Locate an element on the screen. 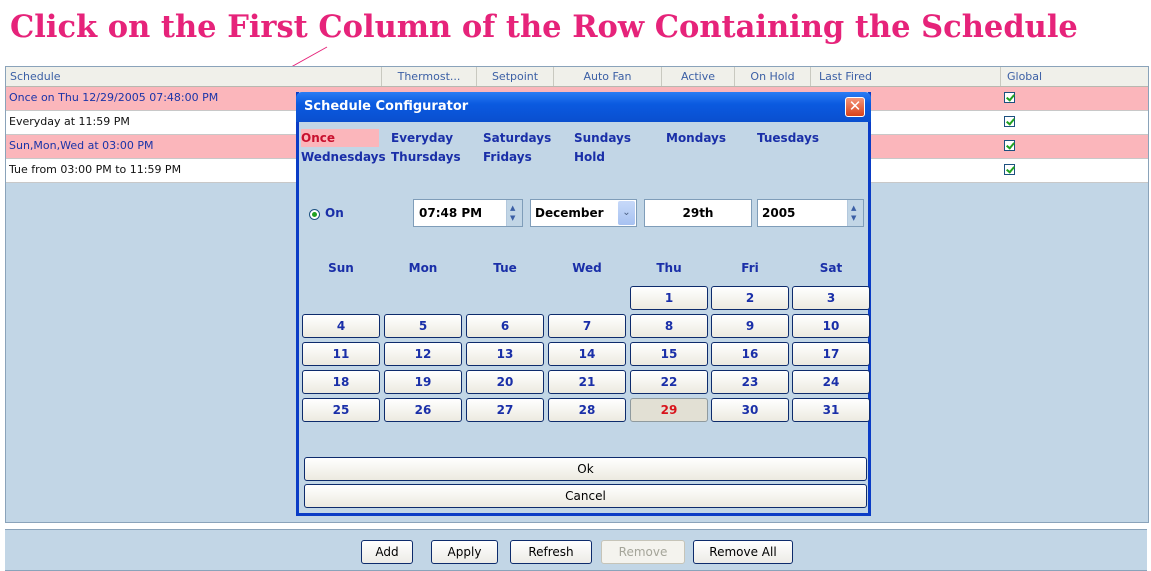  ok-button: Ok is located at coordinates (585, 469).